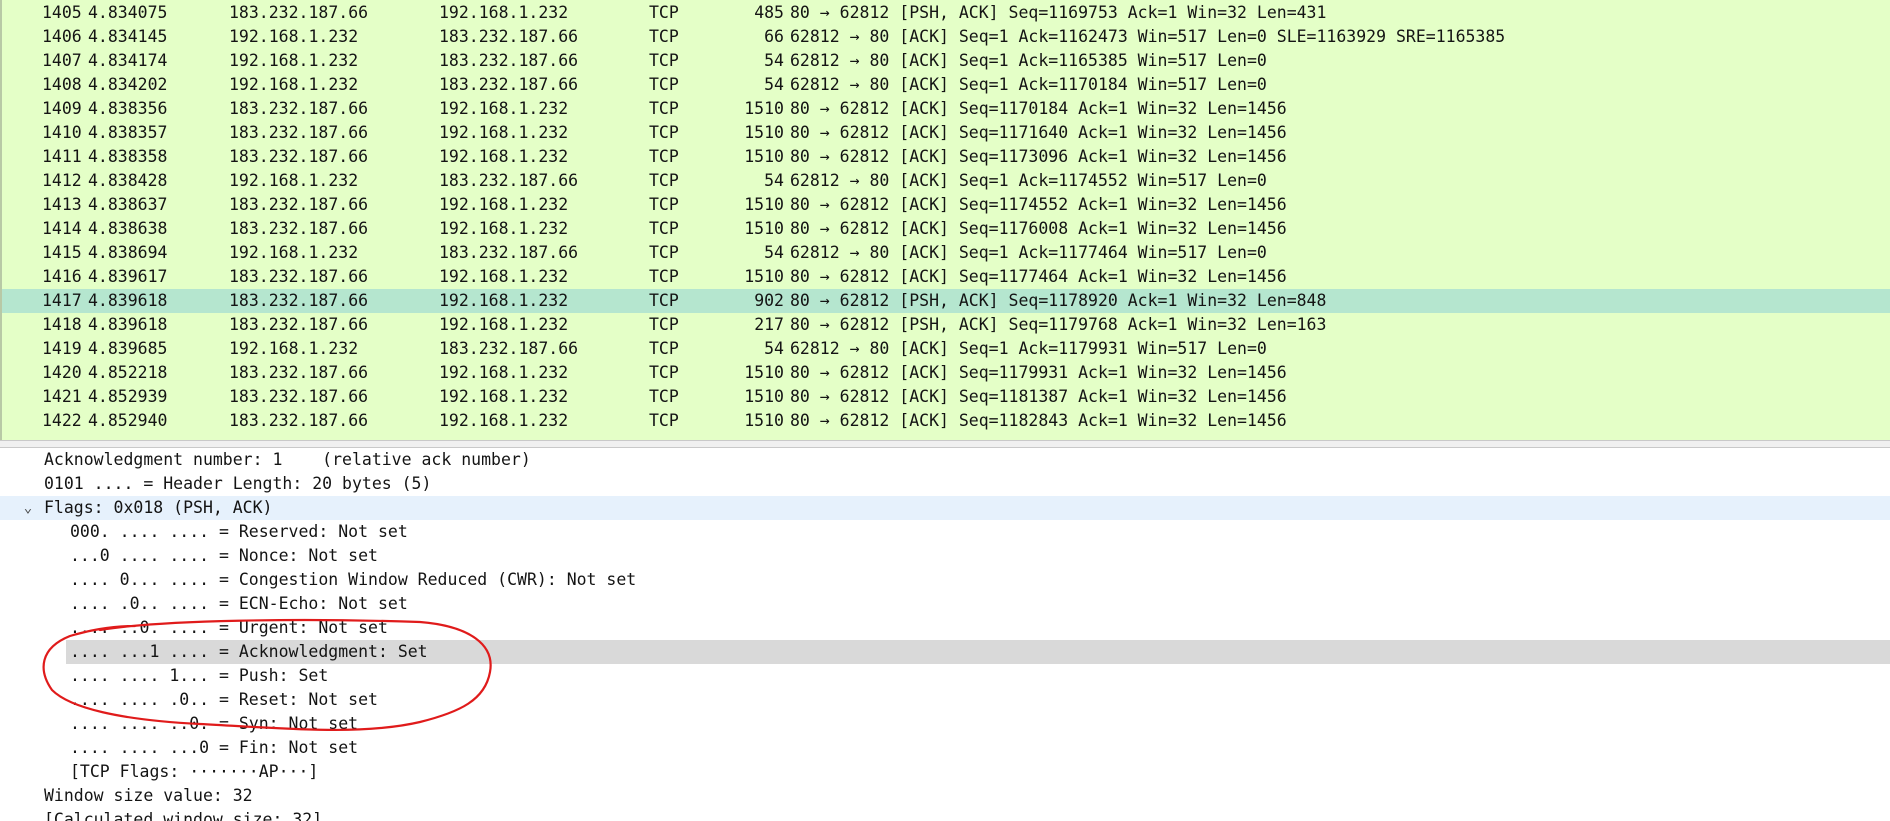 The height and width of the screenshot is (821, 1890). Describe the element at coordinates (128, 276) in the screenshot. I see `packet-cell-time: 4.839617` at that location.